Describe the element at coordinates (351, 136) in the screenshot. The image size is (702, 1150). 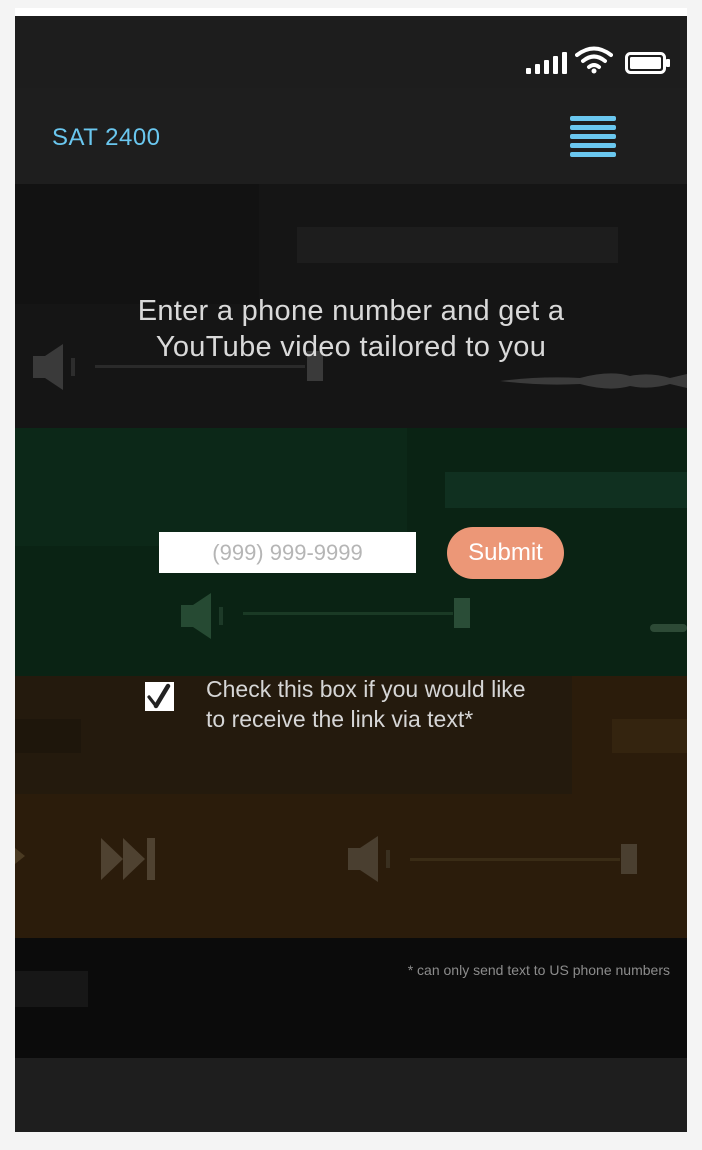
I see `app-header: SAT 2400` at that location.